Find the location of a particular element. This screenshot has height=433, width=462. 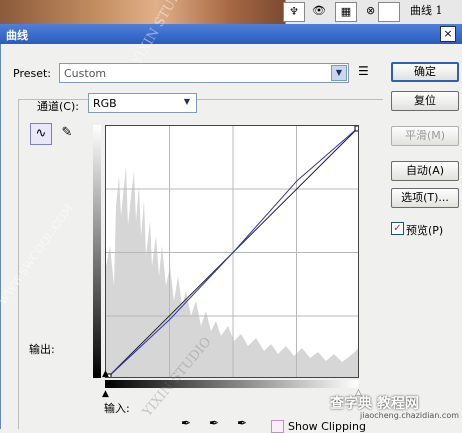

output-label: 输出: is located at coordinates (42, 349).